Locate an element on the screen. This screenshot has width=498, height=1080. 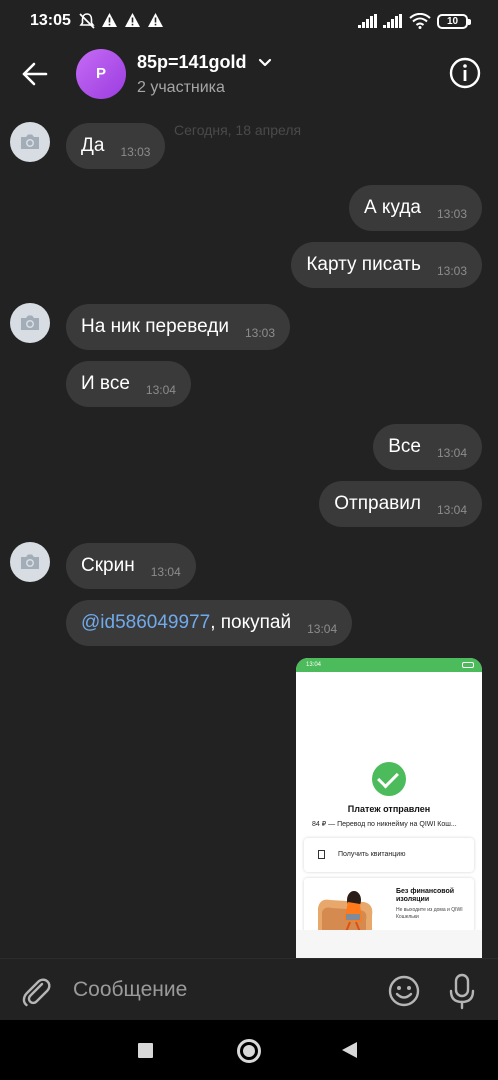
emoji-icon is located at coordinates (404, 991).